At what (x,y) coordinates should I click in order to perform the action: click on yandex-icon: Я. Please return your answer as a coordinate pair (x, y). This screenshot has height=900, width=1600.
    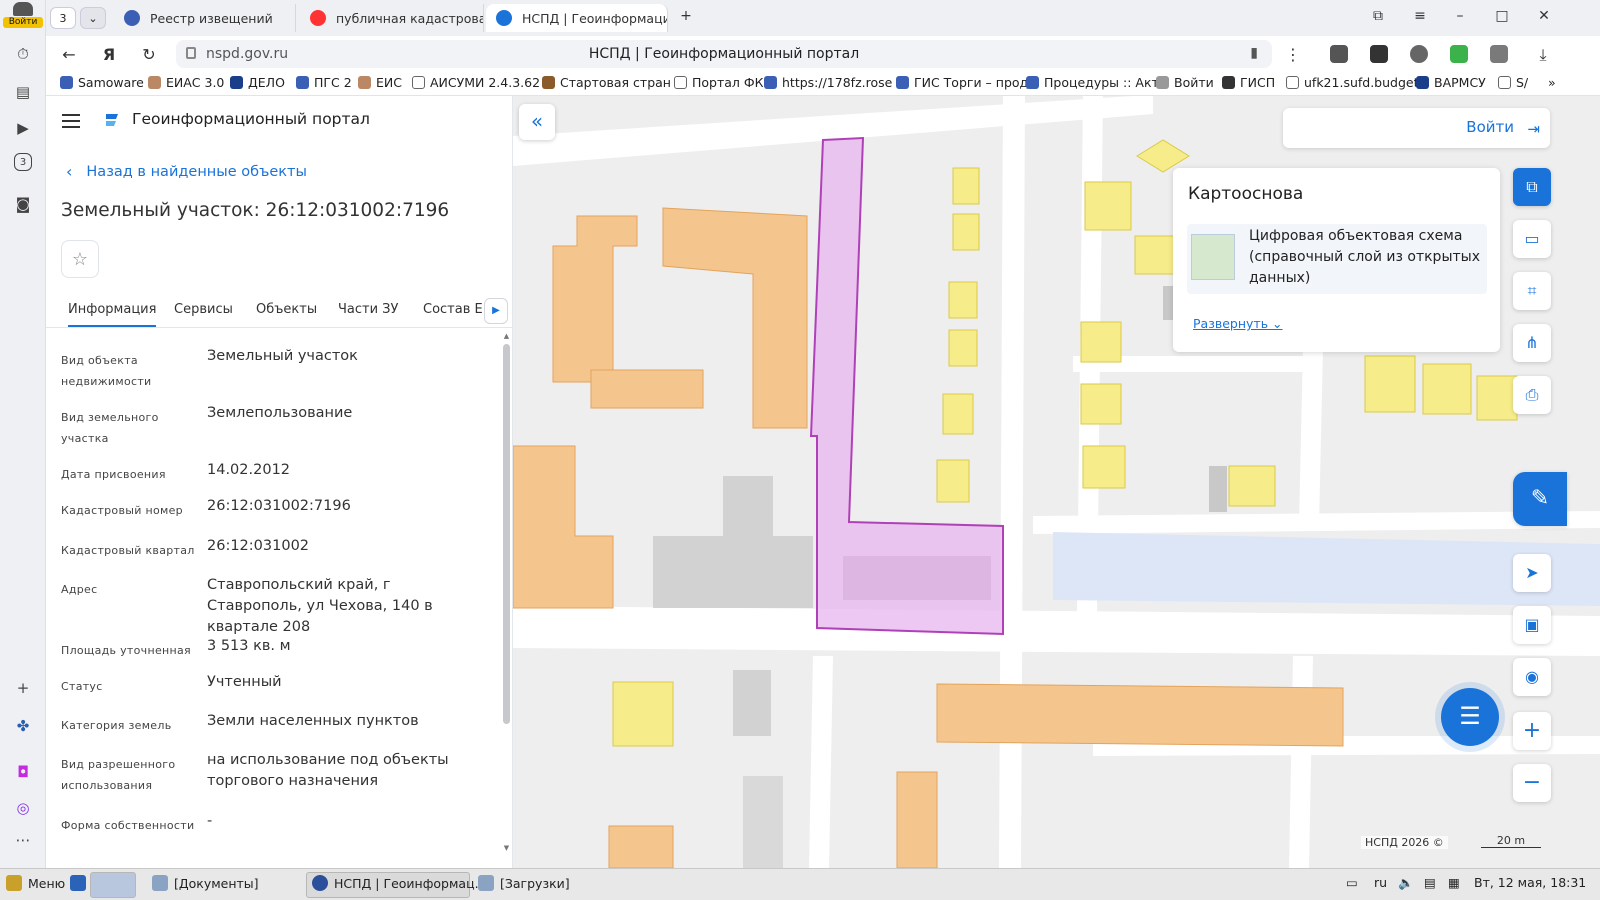
    Looking at the image, I should click on (109, 55).